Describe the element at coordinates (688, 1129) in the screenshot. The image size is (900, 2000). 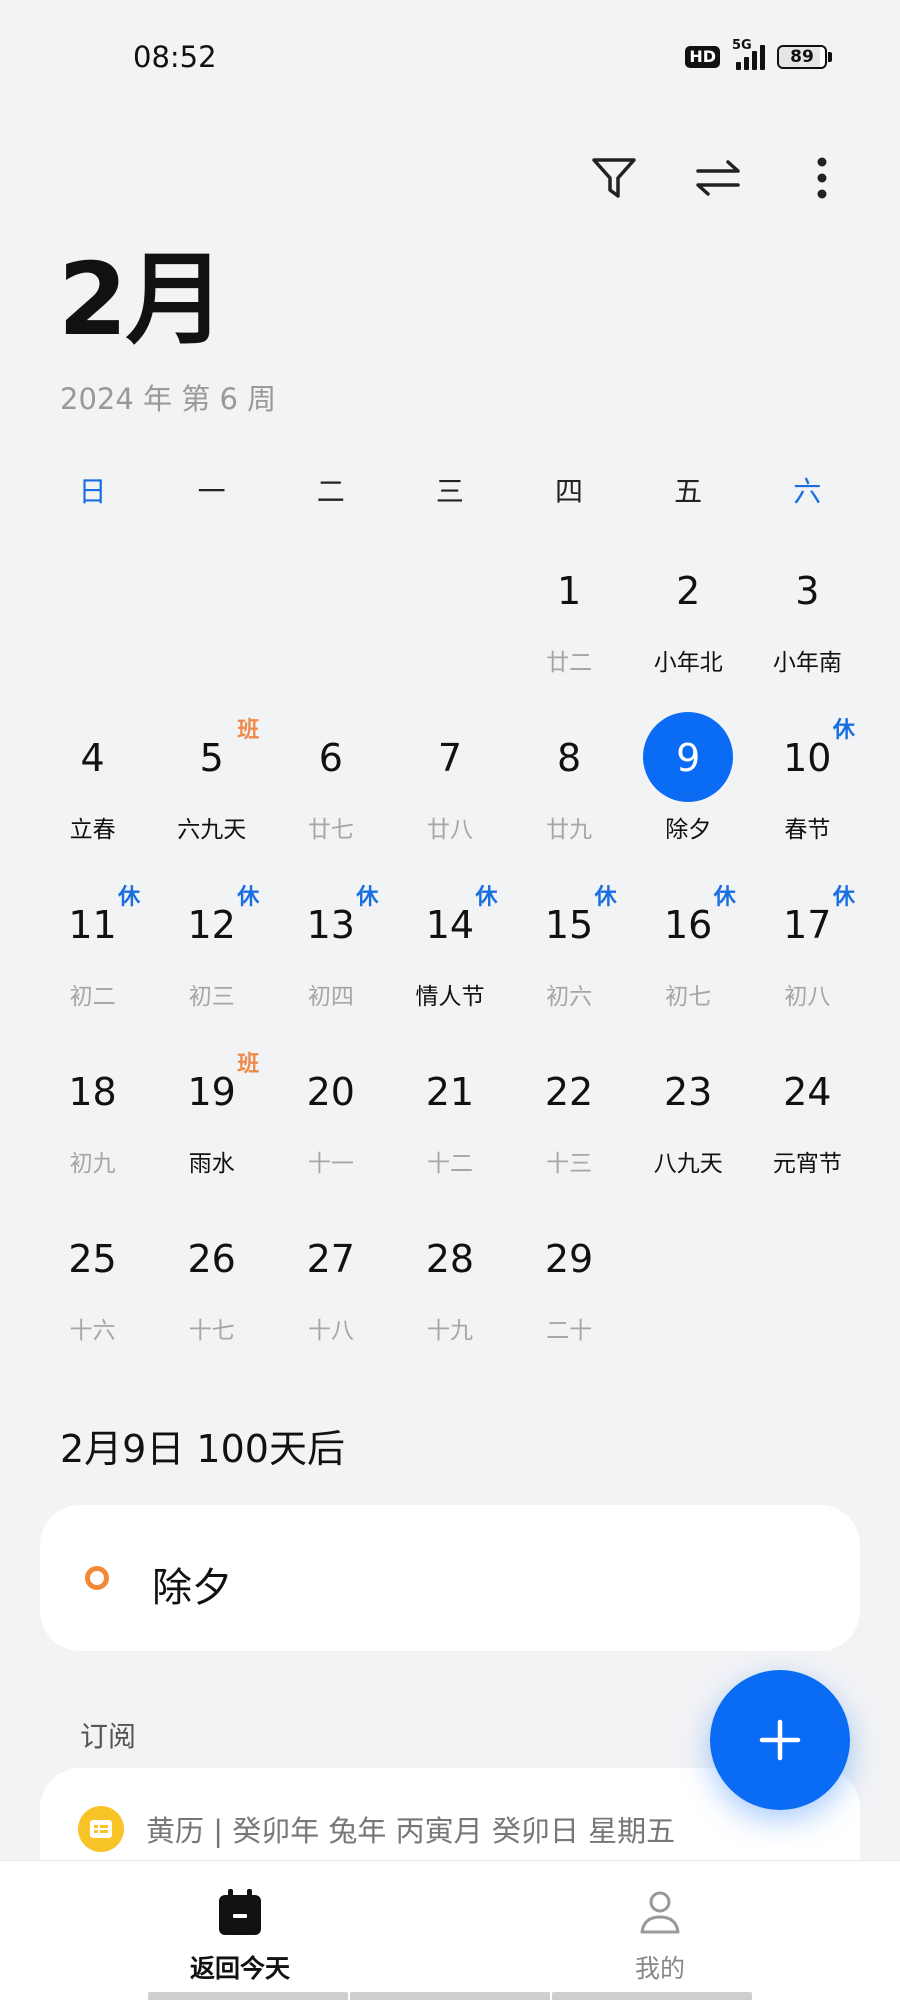
I see `calendar-day: 23 八九天` at that location.